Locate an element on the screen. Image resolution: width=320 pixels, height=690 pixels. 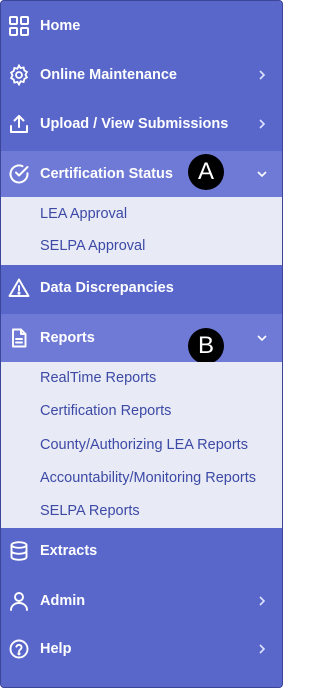
nav-item-reports: Reports is located at coordinates (141, 338).